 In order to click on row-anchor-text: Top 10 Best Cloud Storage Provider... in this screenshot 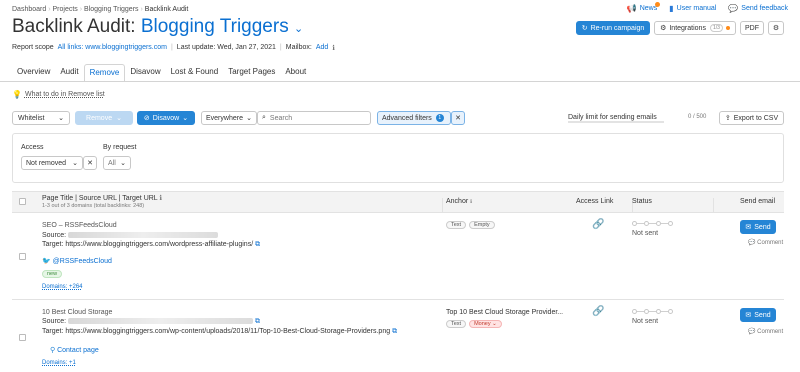, I will do `click(505, 312)`.